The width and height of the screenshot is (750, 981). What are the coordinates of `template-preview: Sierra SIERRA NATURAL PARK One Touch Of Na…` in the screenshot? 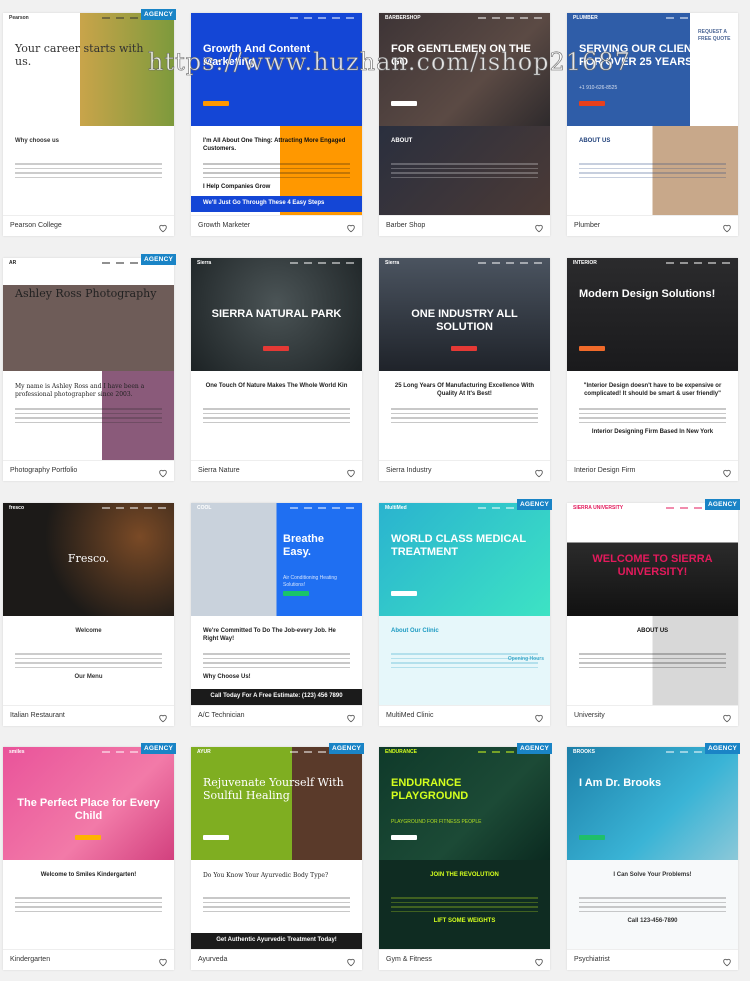 It's located at (276, 359).